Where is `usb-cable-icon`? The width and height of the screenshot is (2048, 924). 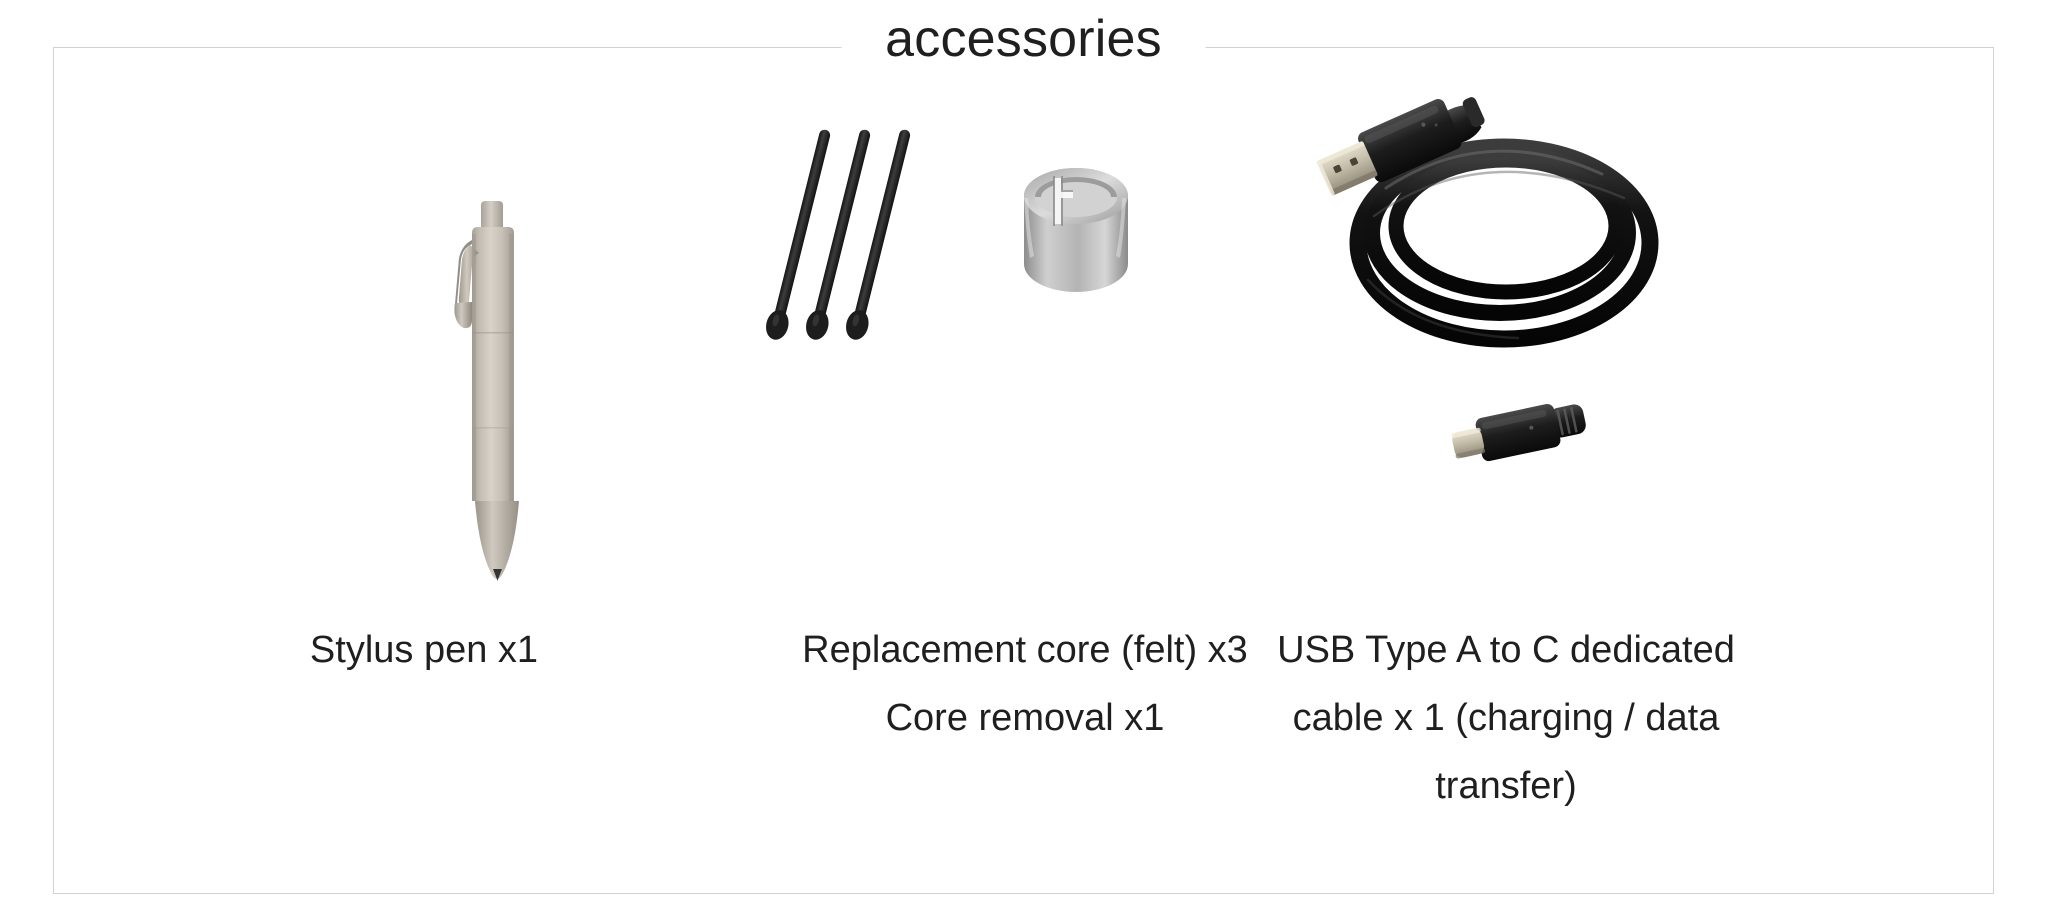 usb-cable-icon is located at coordinates (1487, 279).